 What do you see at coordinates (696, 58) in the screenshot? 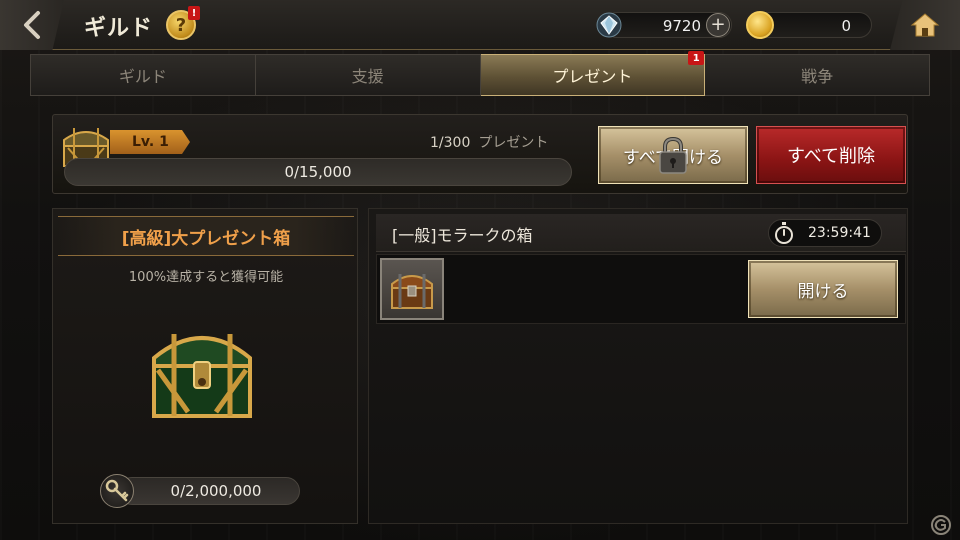
I see `tab-present-badge: 1` at bounding box center [696, 58].